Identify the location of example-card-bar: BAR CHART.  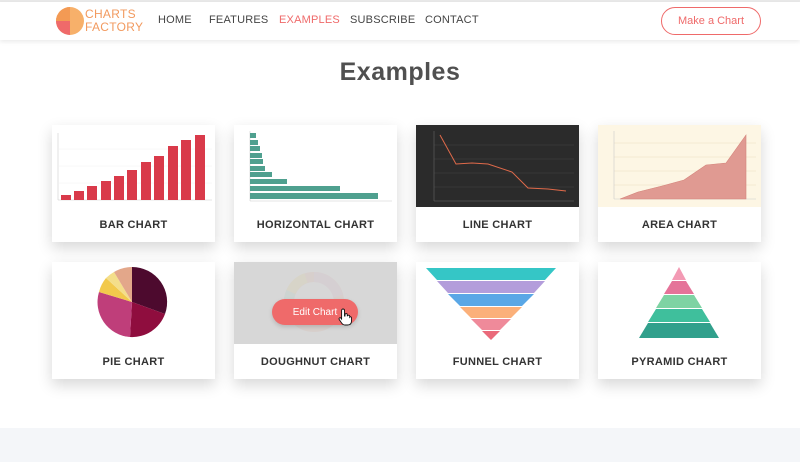
(133, 183).